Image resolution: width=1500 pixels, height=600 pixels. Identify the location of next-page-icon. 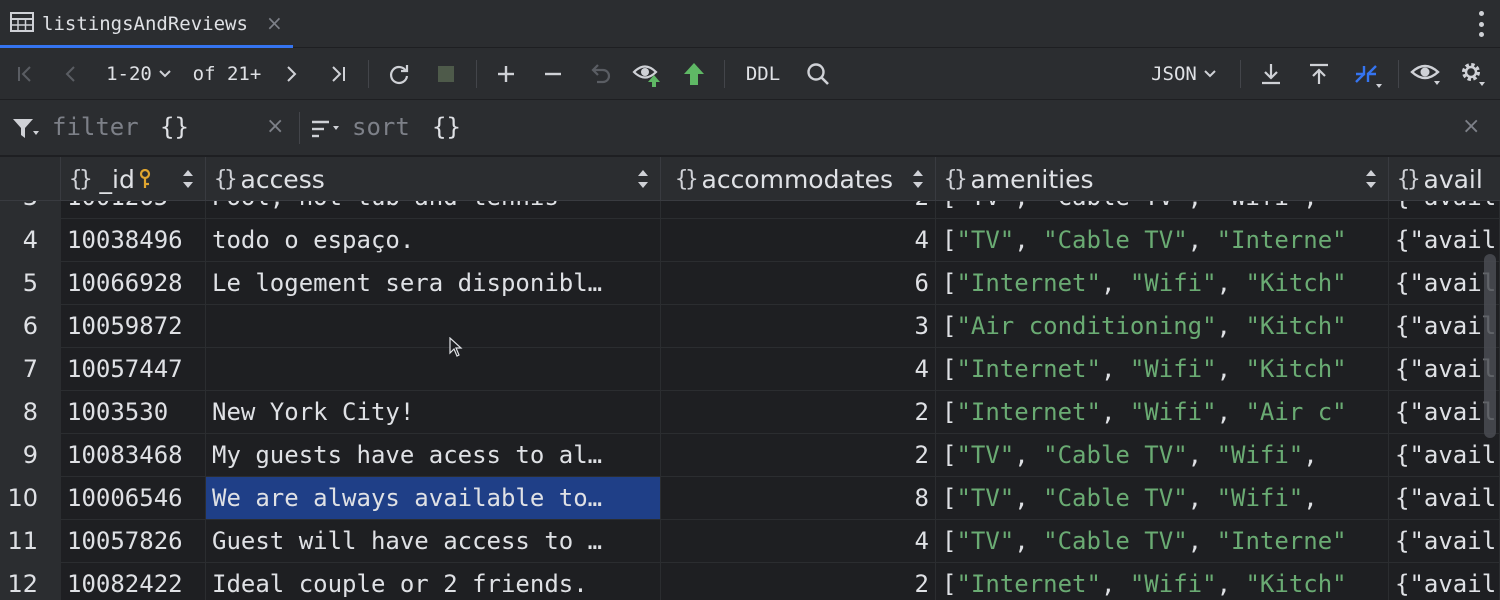
(291, 74).